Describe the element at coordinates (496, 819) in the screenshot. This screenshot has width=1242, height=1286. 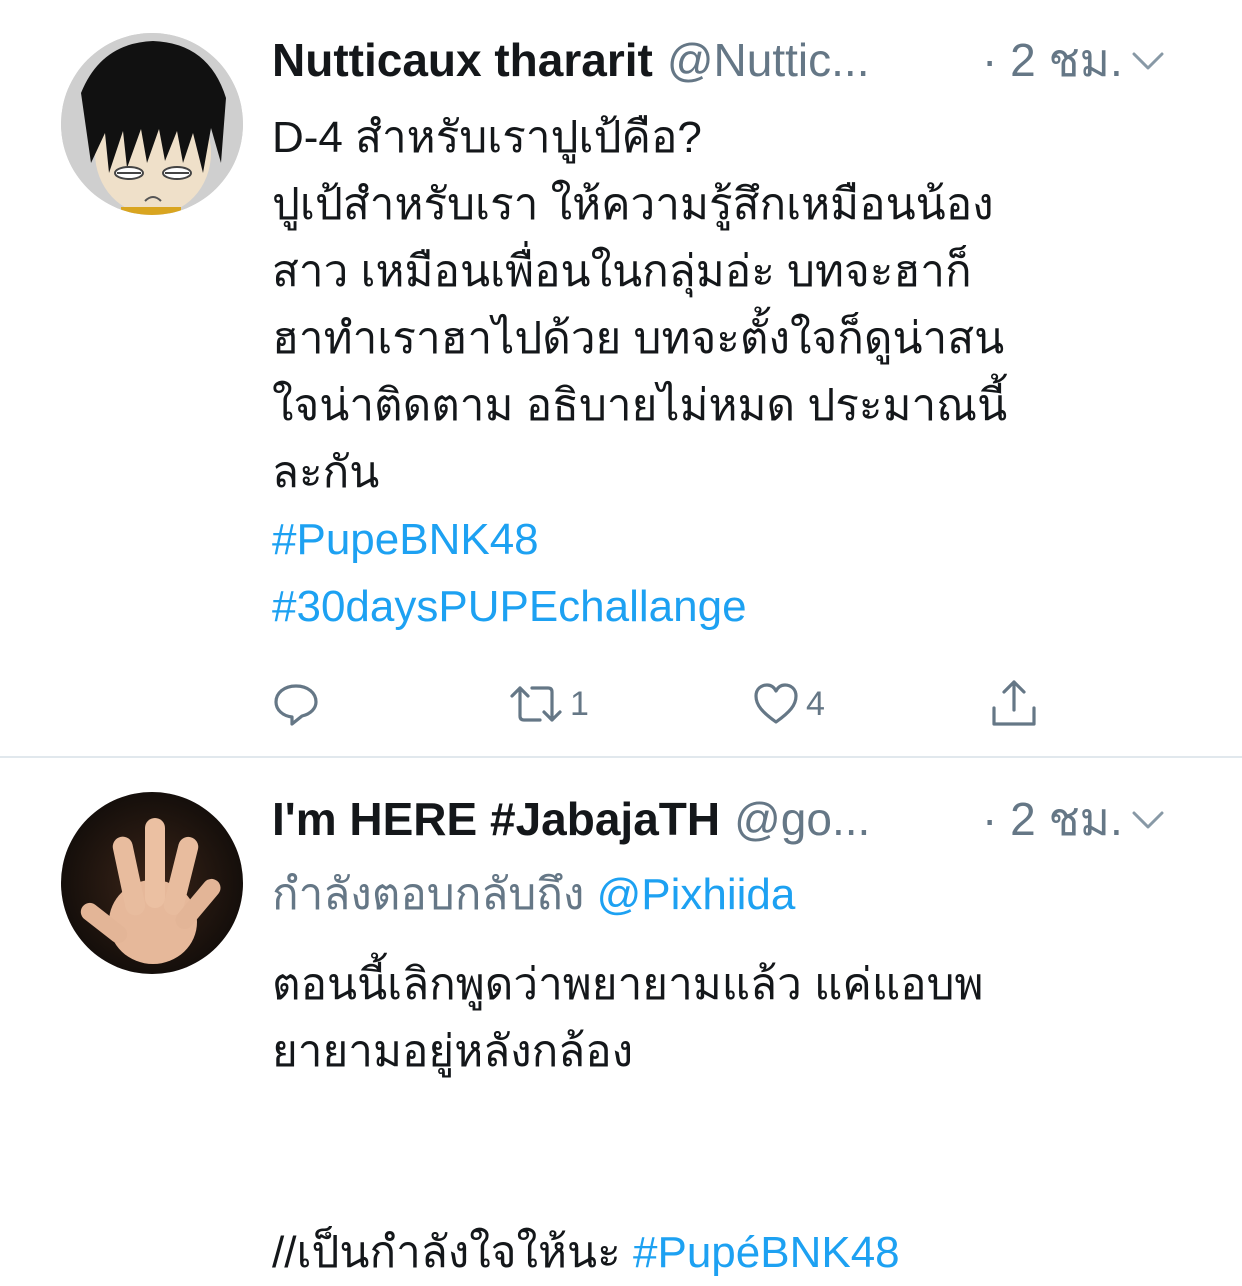
I see `author-name: I'm HERE #JabajaTH` at that location.